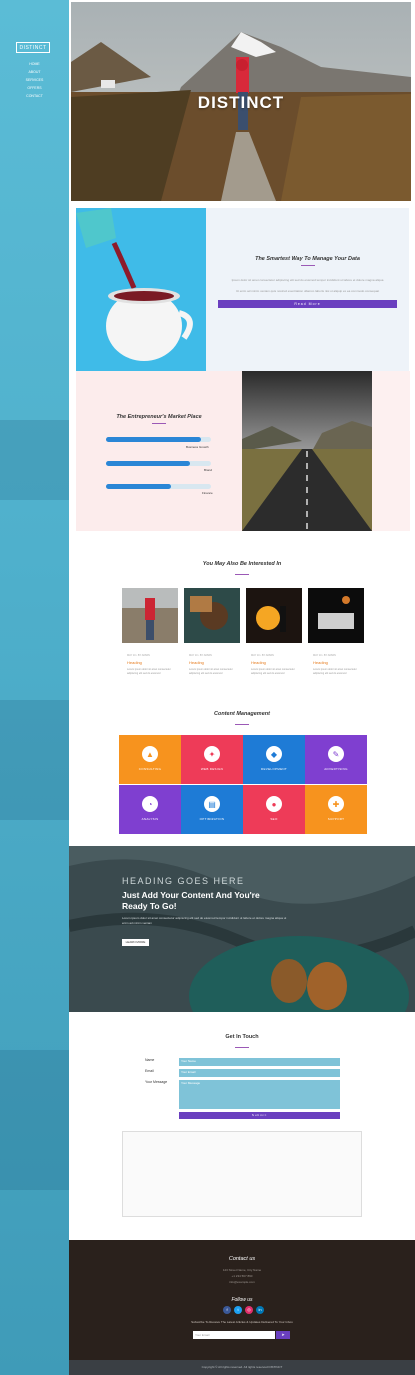 The image size is (415, 1375). What do you see at coordinates (249, 1310) in the screenshot?
I see `instagram-icon: ◎` at bounding box center [249, 1310].